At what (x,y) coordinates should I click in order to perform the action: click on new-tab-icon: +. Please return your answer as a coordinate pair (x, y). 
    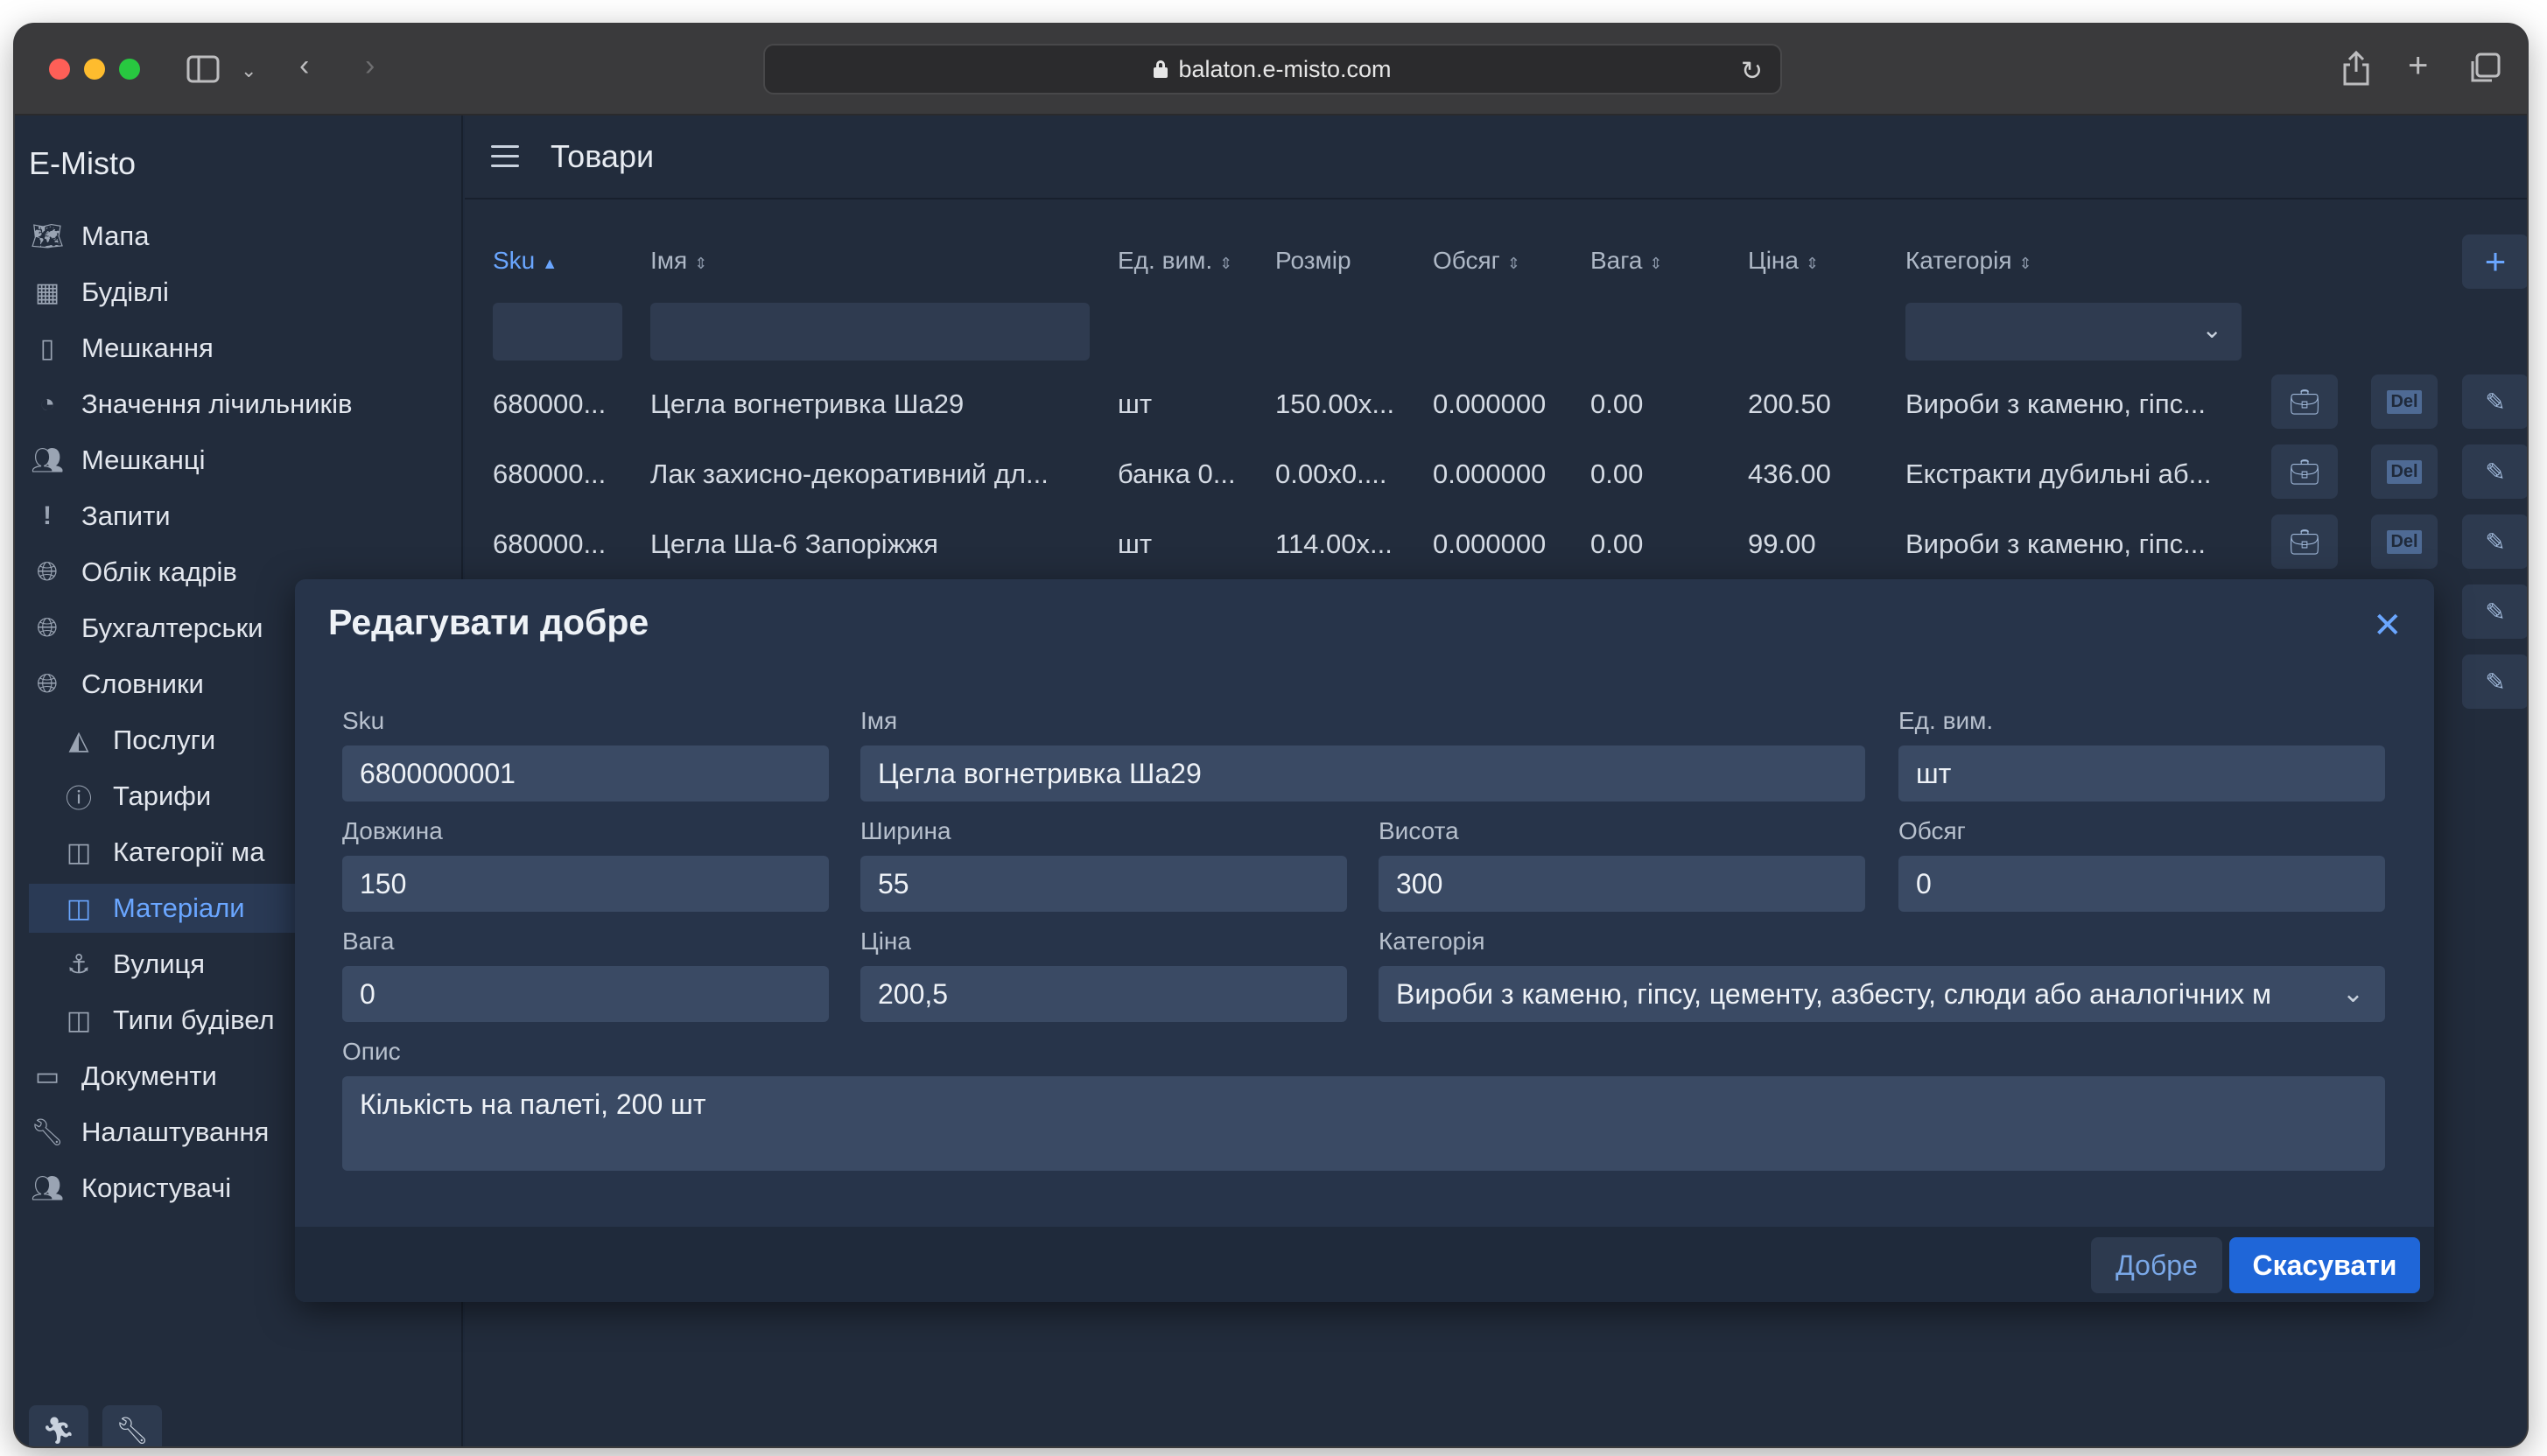
    Looking at the image, I should click on (2418, 65).